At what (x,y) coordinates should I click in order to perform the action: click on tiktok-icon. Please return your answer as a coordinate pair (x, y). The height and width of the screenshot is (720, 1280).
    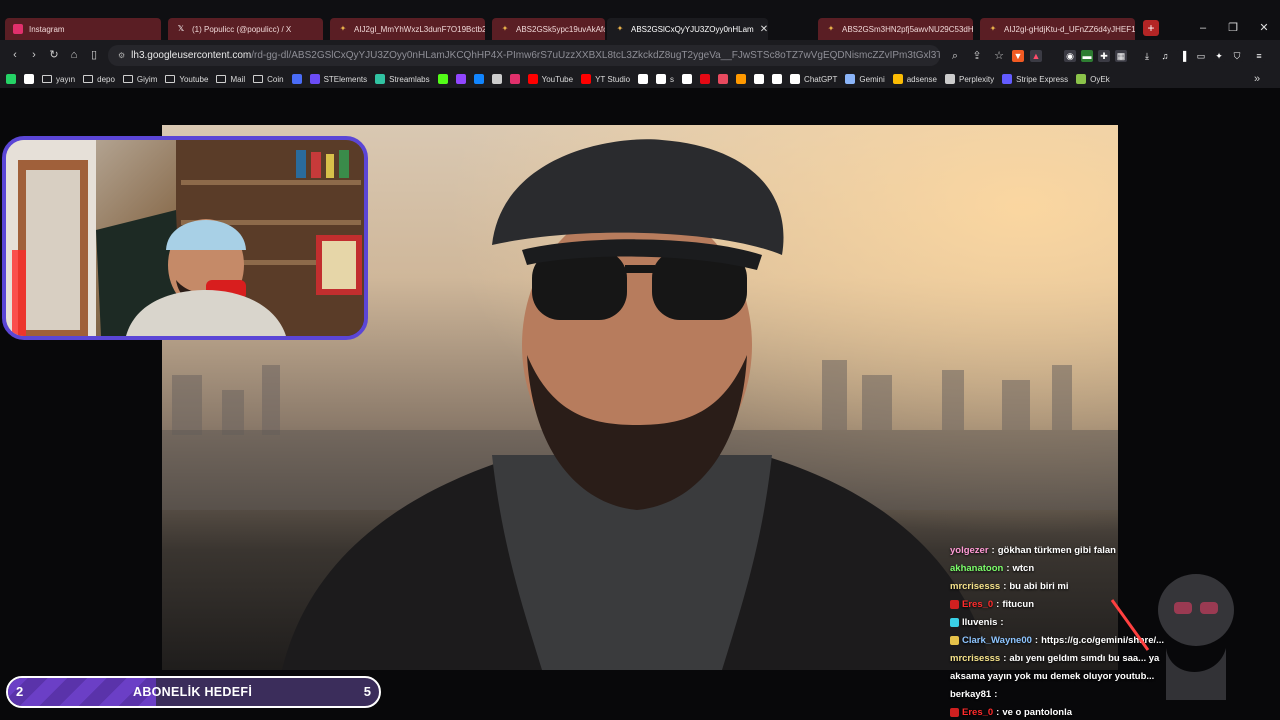
    Looking at the image, I should click on (661, 79).